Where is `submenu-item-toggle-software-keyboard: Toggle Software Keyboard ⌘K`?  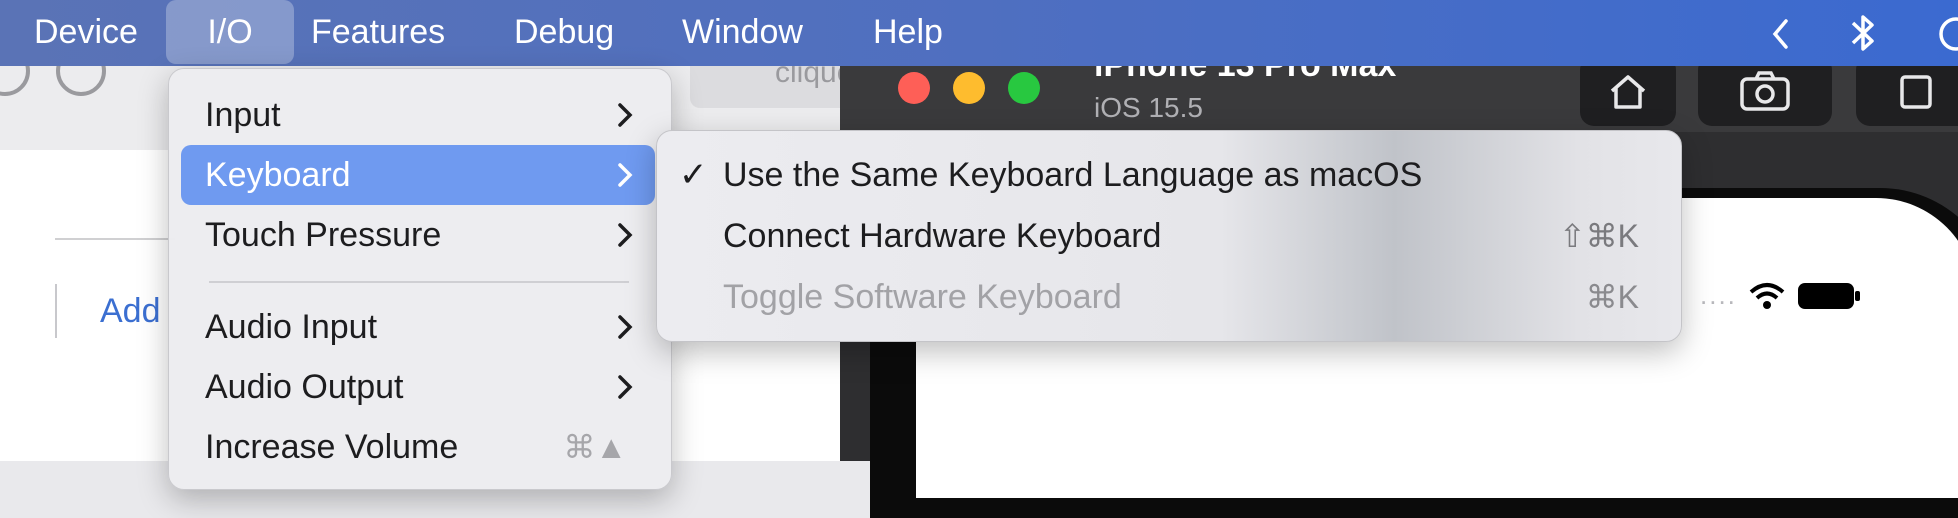 submenu-item-toggle-software-keyboard: Toggle Software Keyboard ⌘K is located at coordinates (1169, 297).